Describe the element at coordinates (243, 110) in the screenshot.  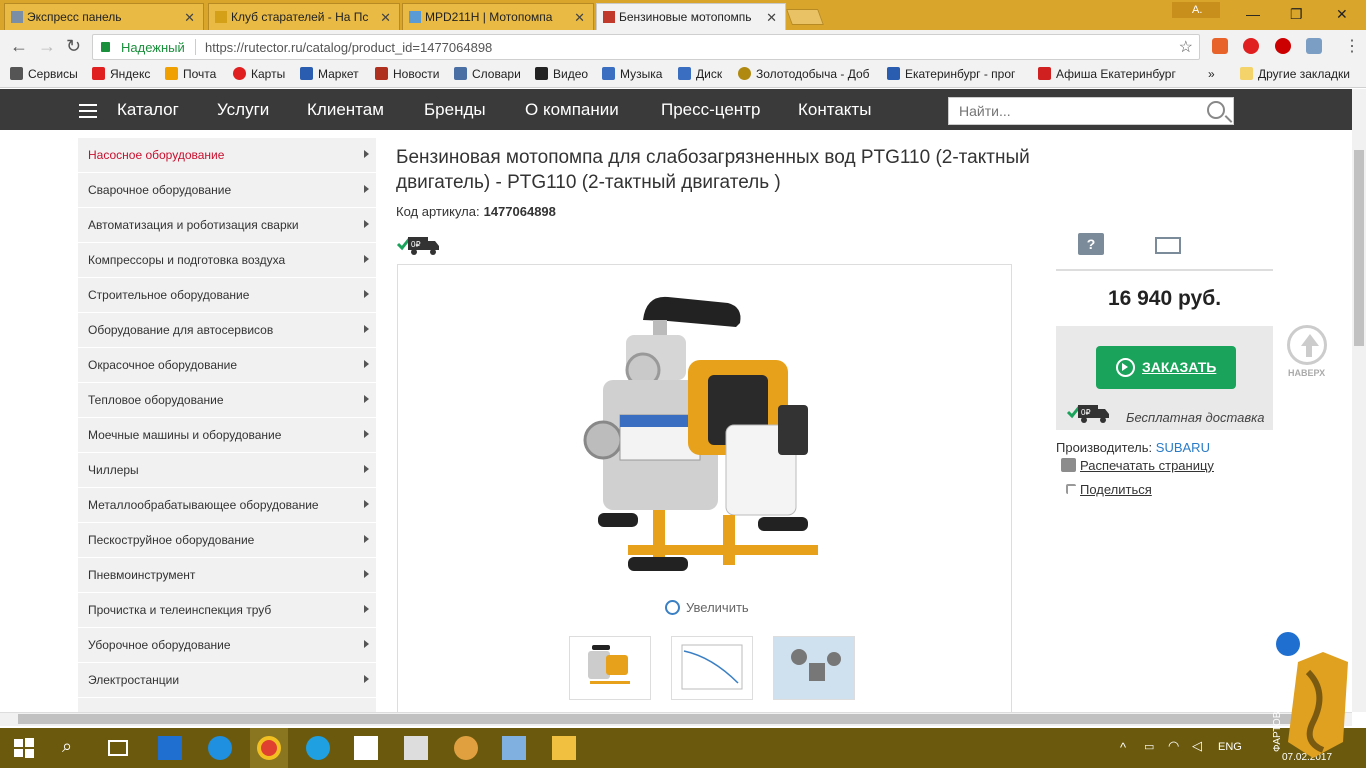
I see `nav-services: Услуги` at that location.